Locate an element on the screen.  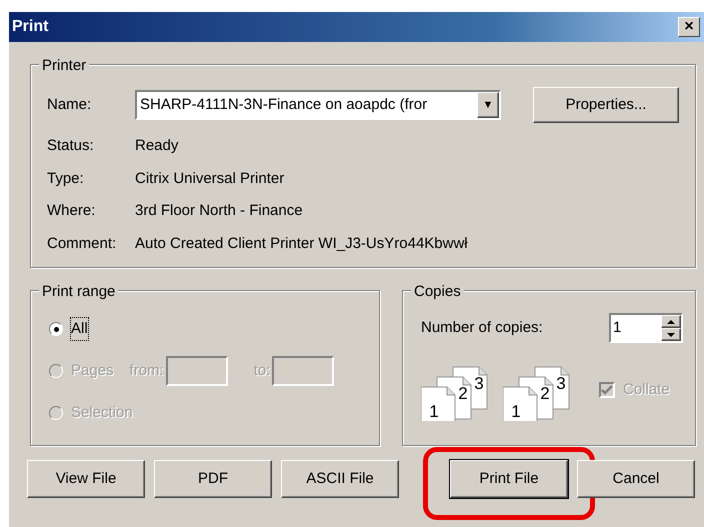
dialog-button: View File is located at coordinates (86, 479).